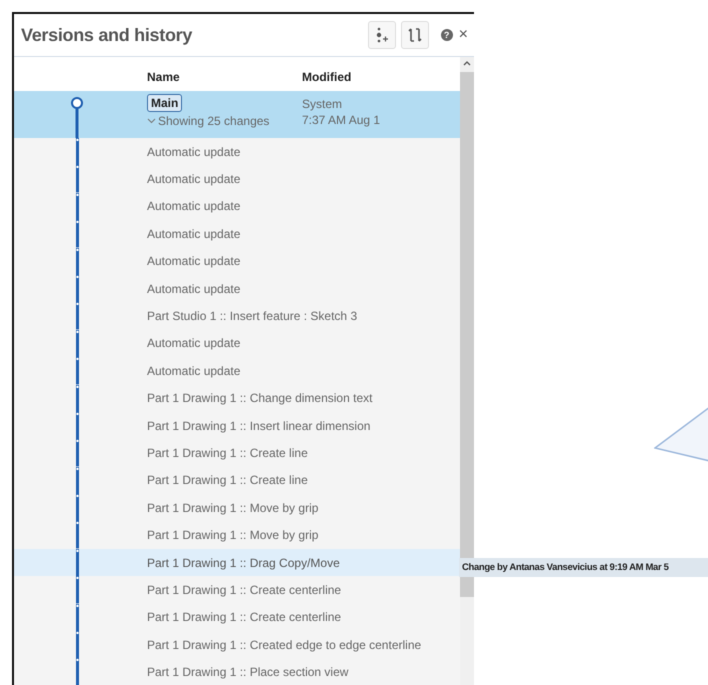 Image resolution: width=708 pixels, height=685 pixels. I want to click on column-header: Modified, so click(327, 77).